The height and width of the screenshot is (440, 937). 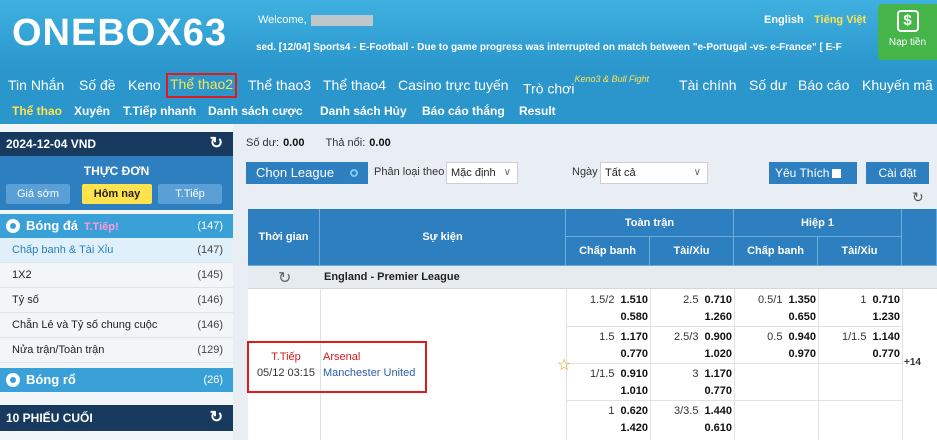 What do you see at coordinates (279, 85) in the screenshot?
I see `nav-sports3: Thể thao3` at bounding box center [279, 85].